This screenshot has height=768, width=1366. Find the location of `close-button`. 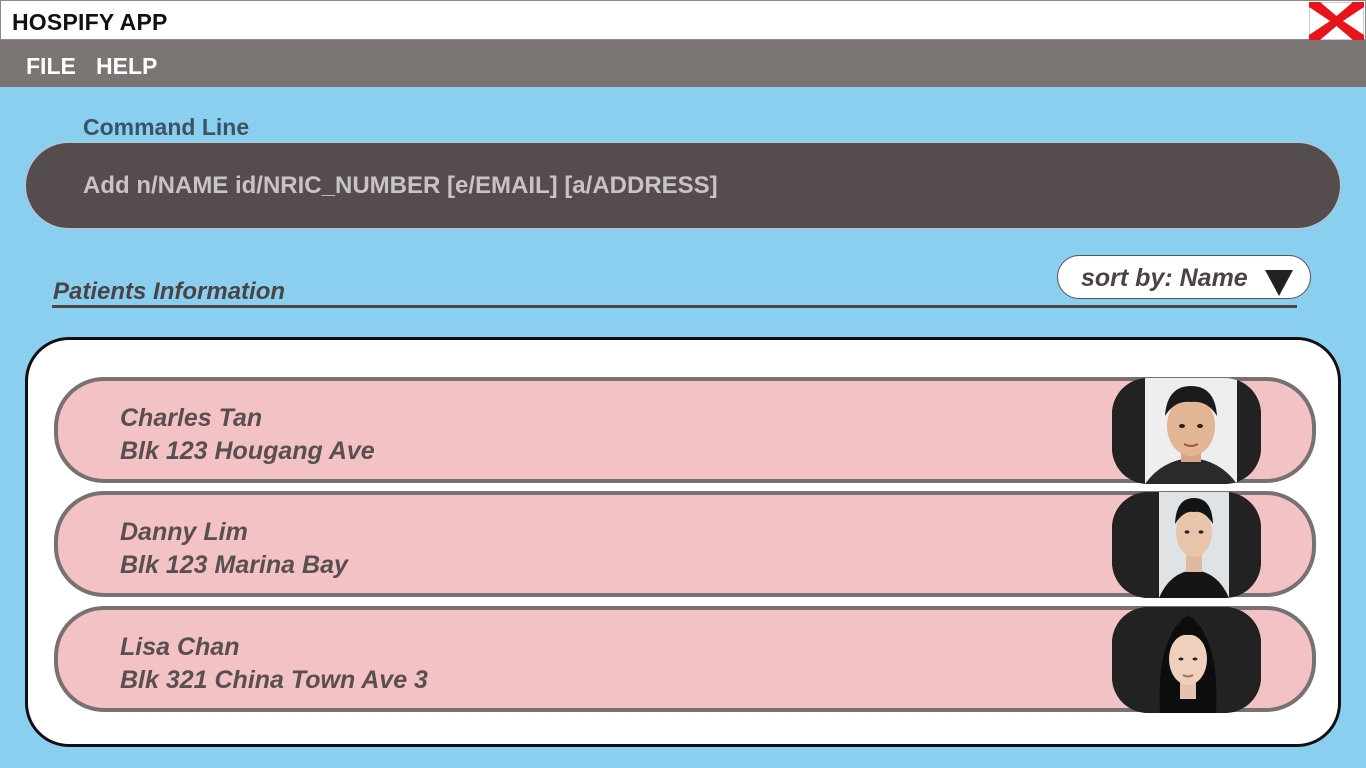

close-button is located at coordinates (1336, 21).